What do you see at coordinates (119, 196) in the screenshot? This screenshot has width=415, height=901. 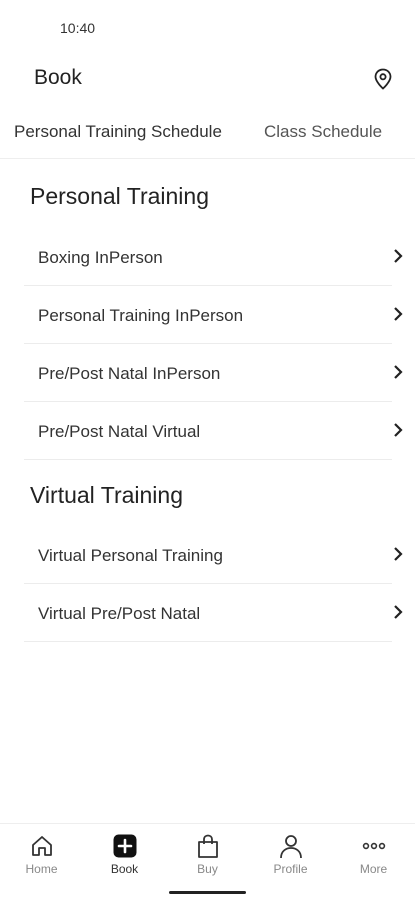 I see `section-title-personal-training: Personal Training` at bounding box center [119, 196].